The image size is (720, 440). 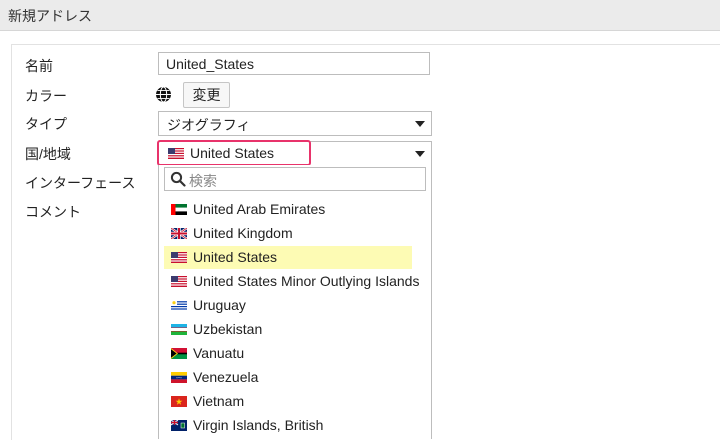 What do you see at coordinates (179, 401) in the screenshot?
I see `vietnam-flag-icon` at bounding box center [179, 401].